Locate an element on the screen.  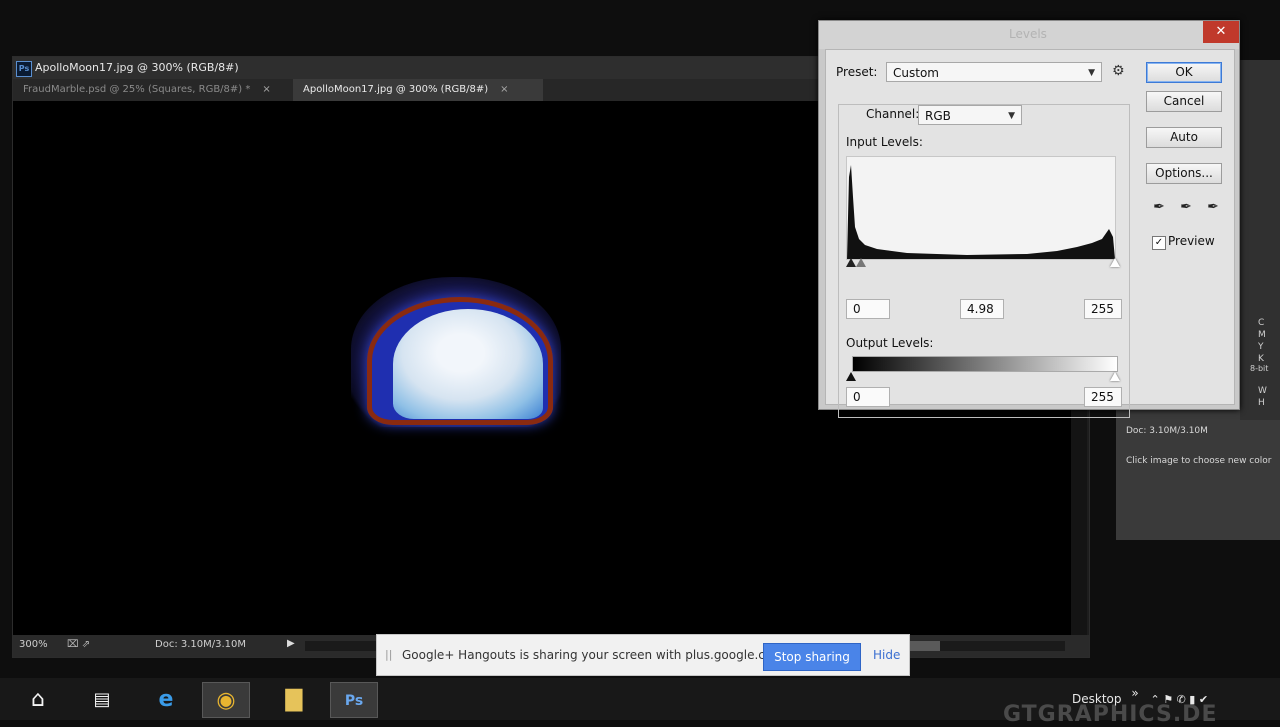
panel-strip: C M Y K 8-bit W H is located at coordinates (1260, 240).